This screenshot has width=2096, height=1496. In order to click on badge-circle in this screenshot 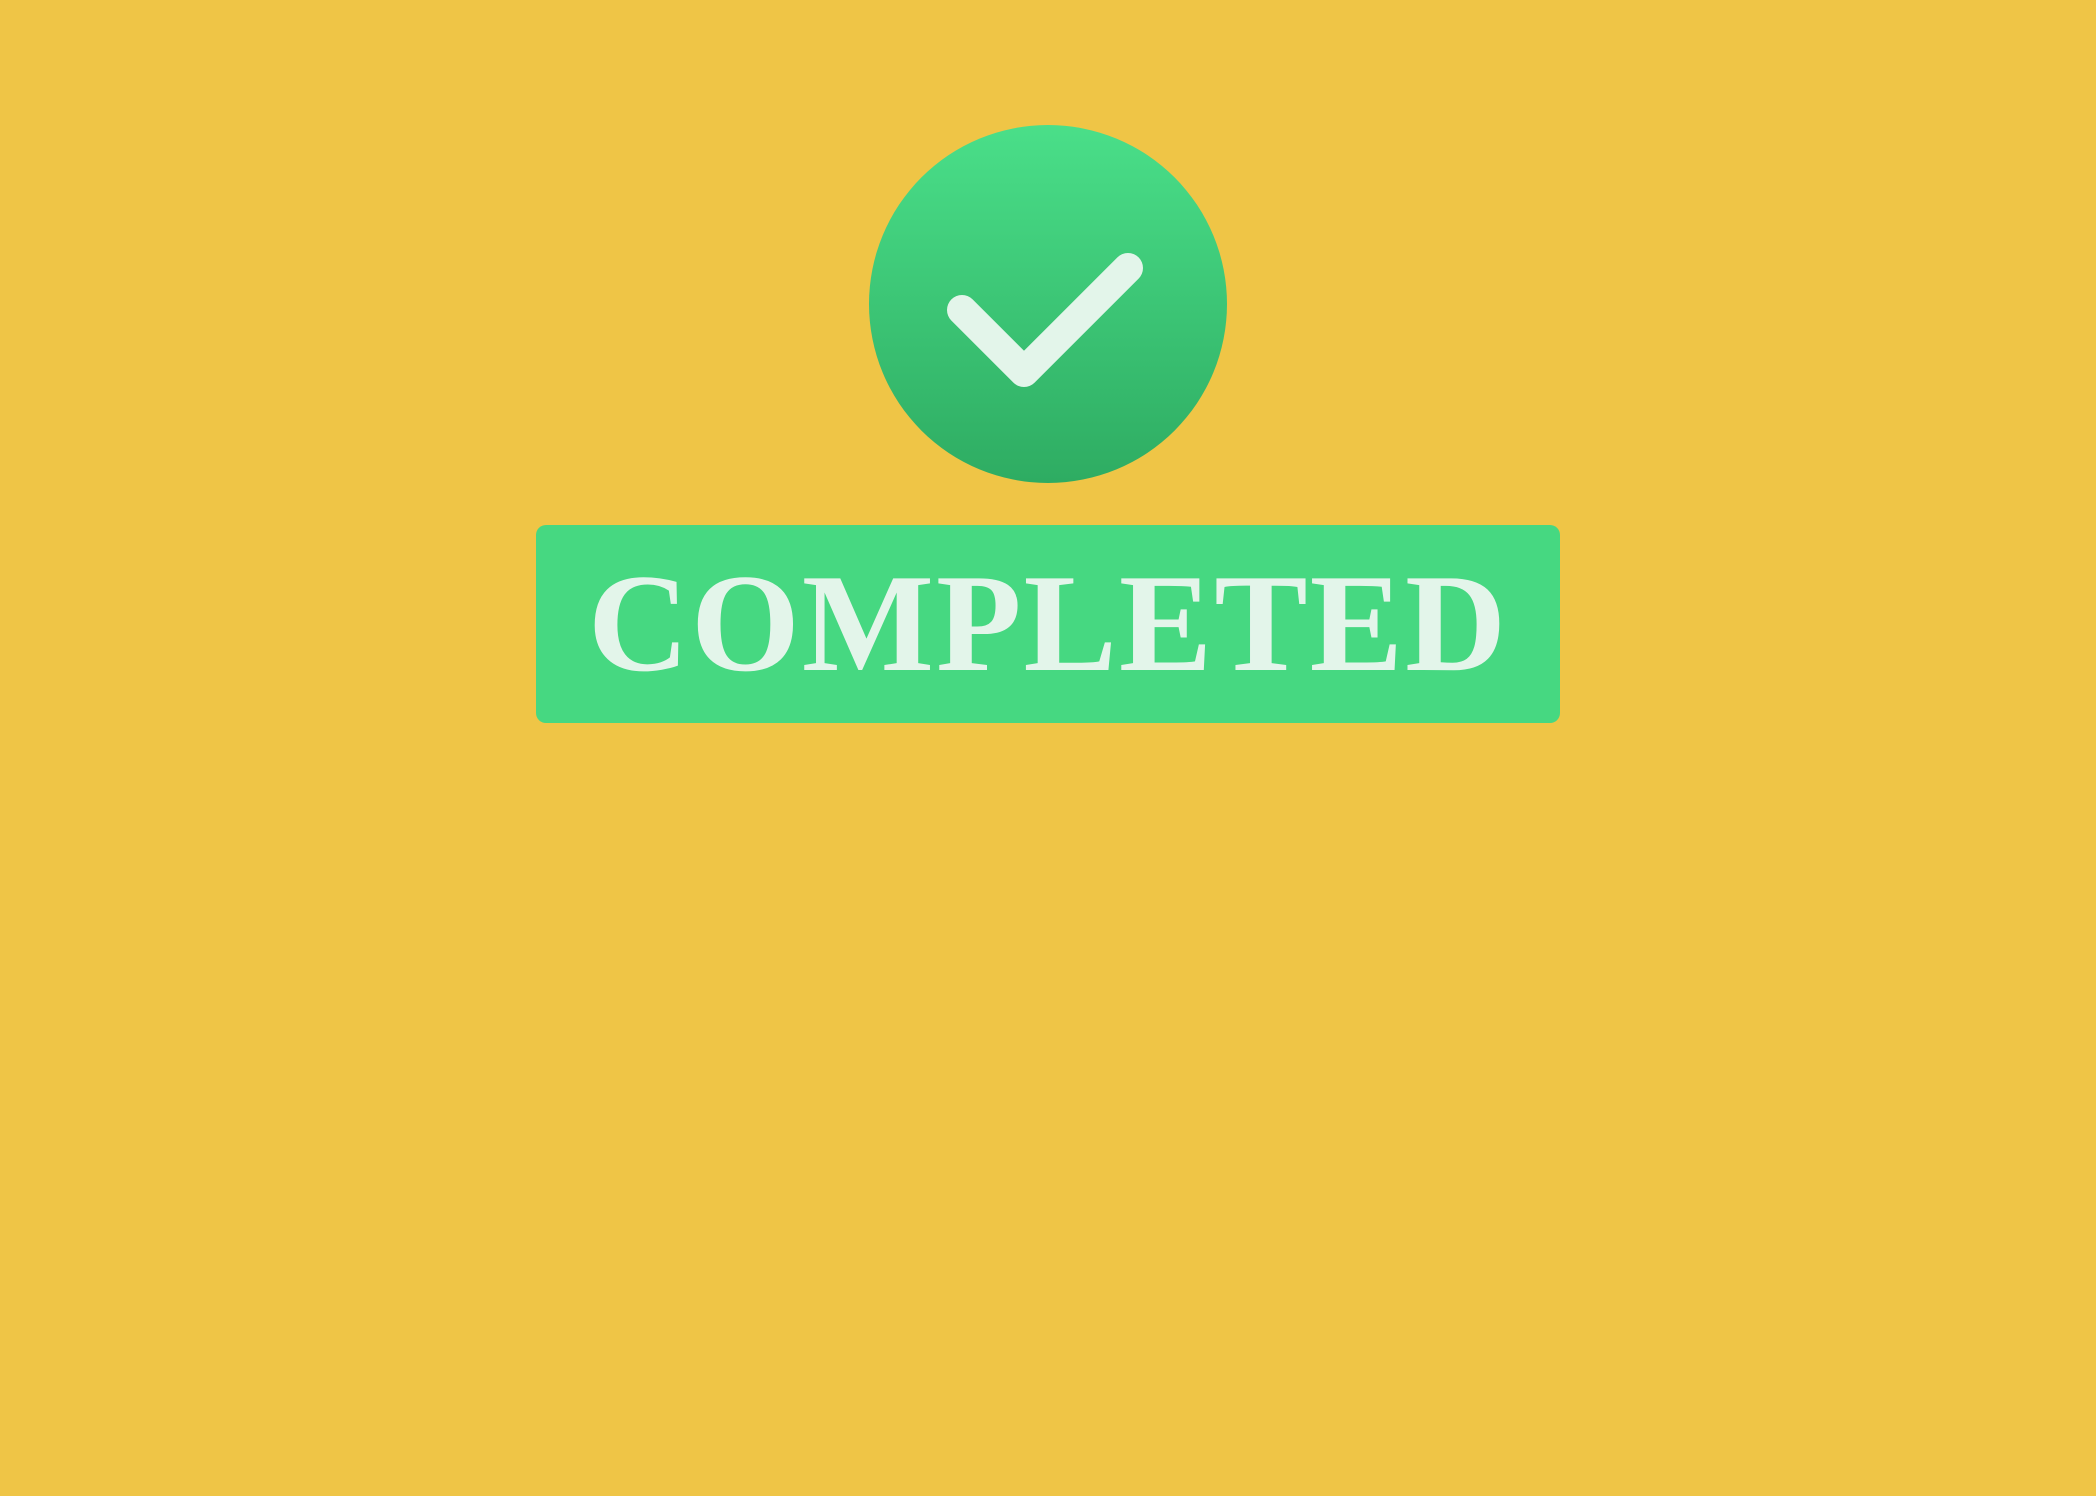, I will do `click(1048, 304)`.